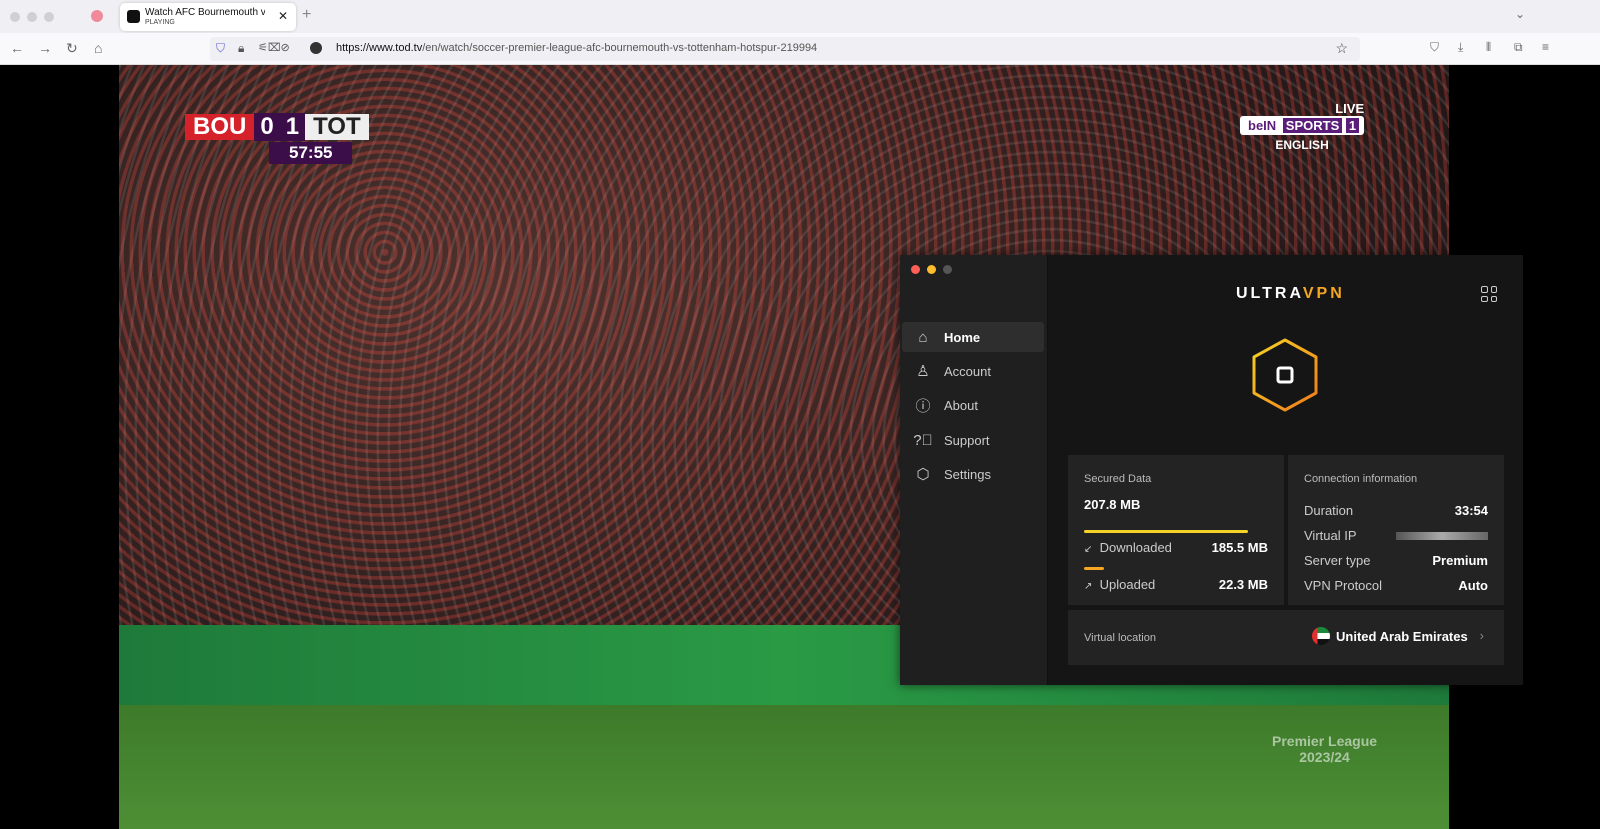 The width and height of the screenshot is (1600, 829). Describe the element at coordinates (1269, 293) in the screenshot. I see `brand-ultra: ULTRA` at that location.